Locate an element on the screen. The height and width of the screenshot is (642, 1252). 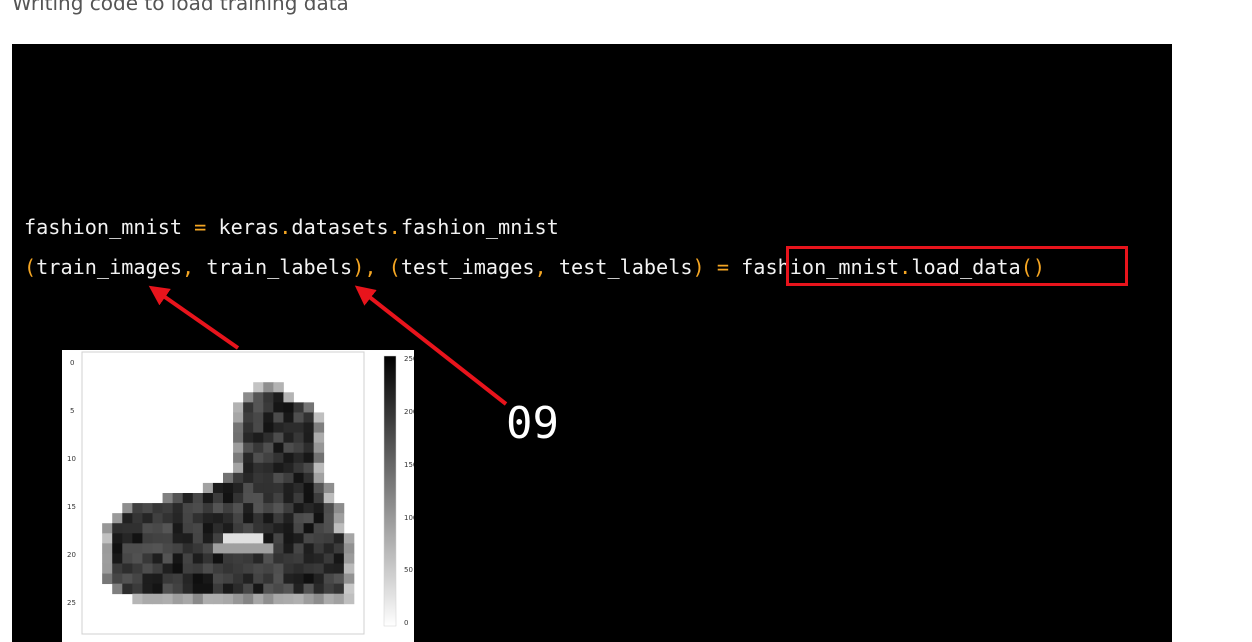
annotation-arrows is located at coordinates (328, 345).